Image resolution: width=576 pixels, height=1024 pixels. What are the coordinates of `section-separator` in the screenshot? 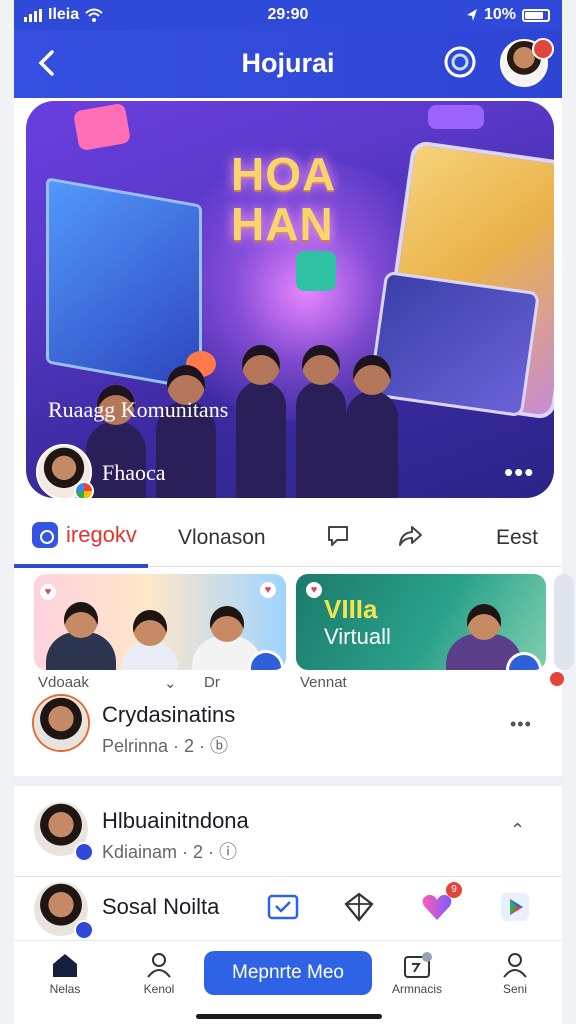 It's located at (288, 781).